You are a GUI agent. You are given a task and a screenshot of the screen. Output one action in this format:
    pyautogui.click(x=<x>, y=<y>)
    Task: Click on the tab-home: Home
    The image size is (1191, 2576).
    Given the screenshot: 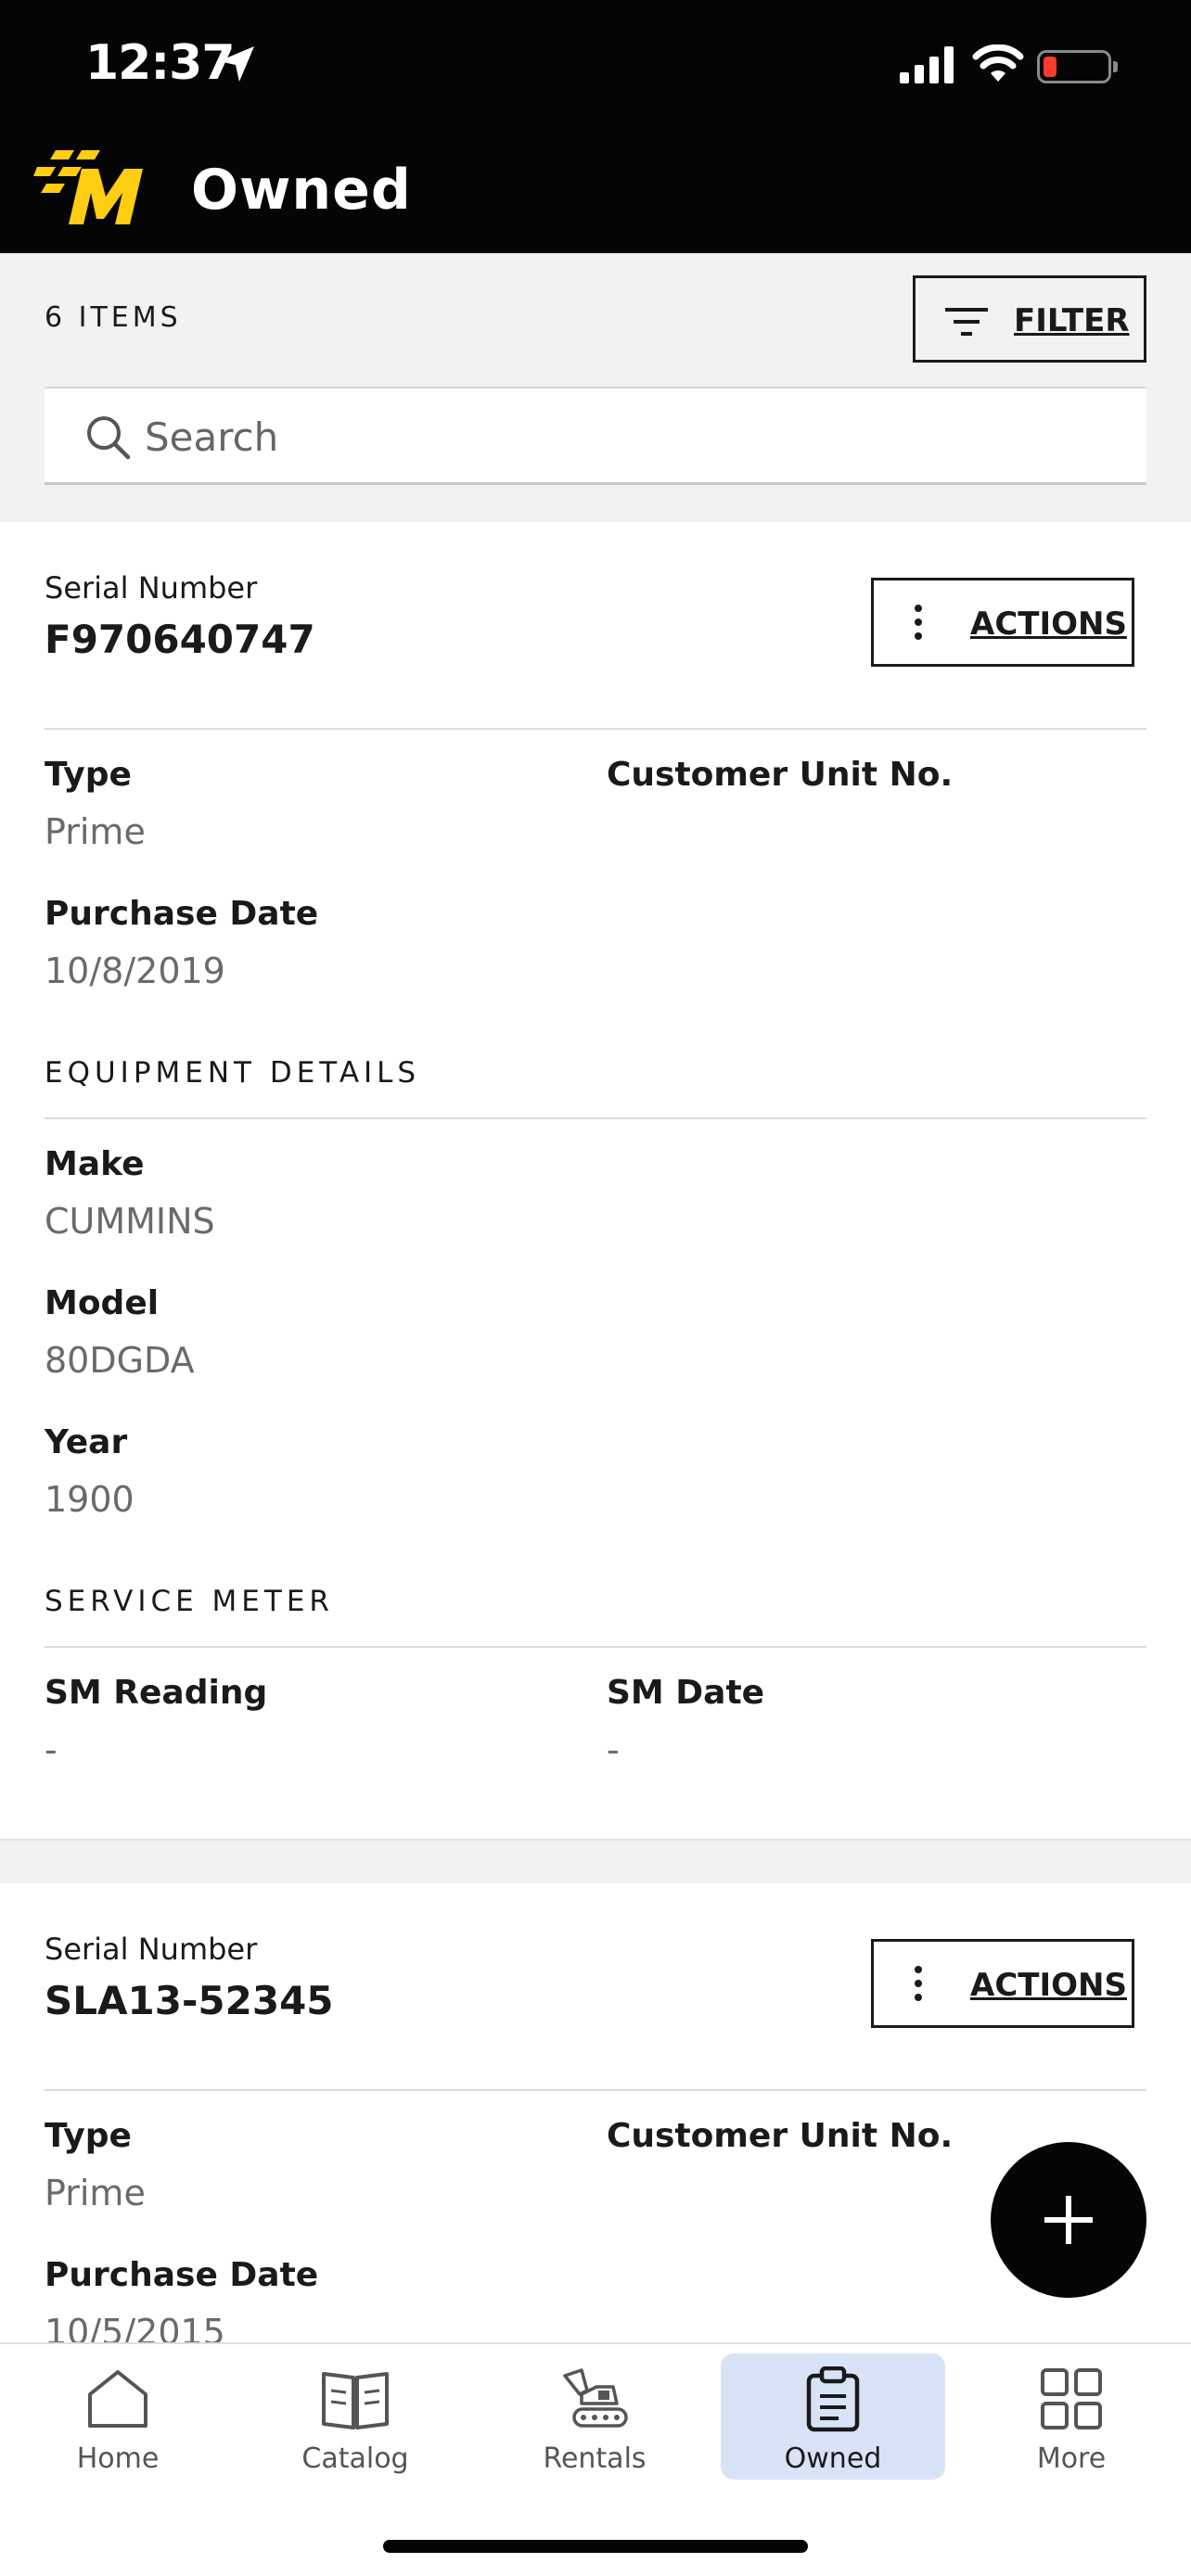 What is the action you would take?
    pyautogui.click(x=118, y=2417)
    